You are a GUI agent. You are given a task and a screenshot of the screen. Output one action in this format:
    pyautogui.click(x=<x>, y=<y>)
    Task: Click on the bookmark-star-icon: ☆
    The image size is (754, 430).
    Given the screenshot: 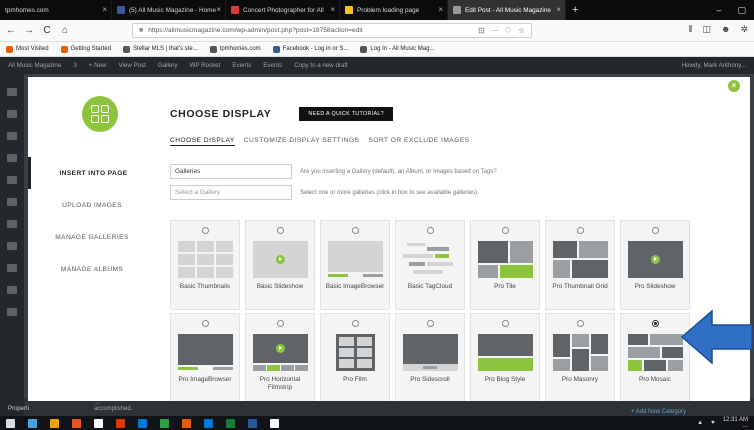 What is the action you would take?
    pyautogui.click(x=521, y=30)
    